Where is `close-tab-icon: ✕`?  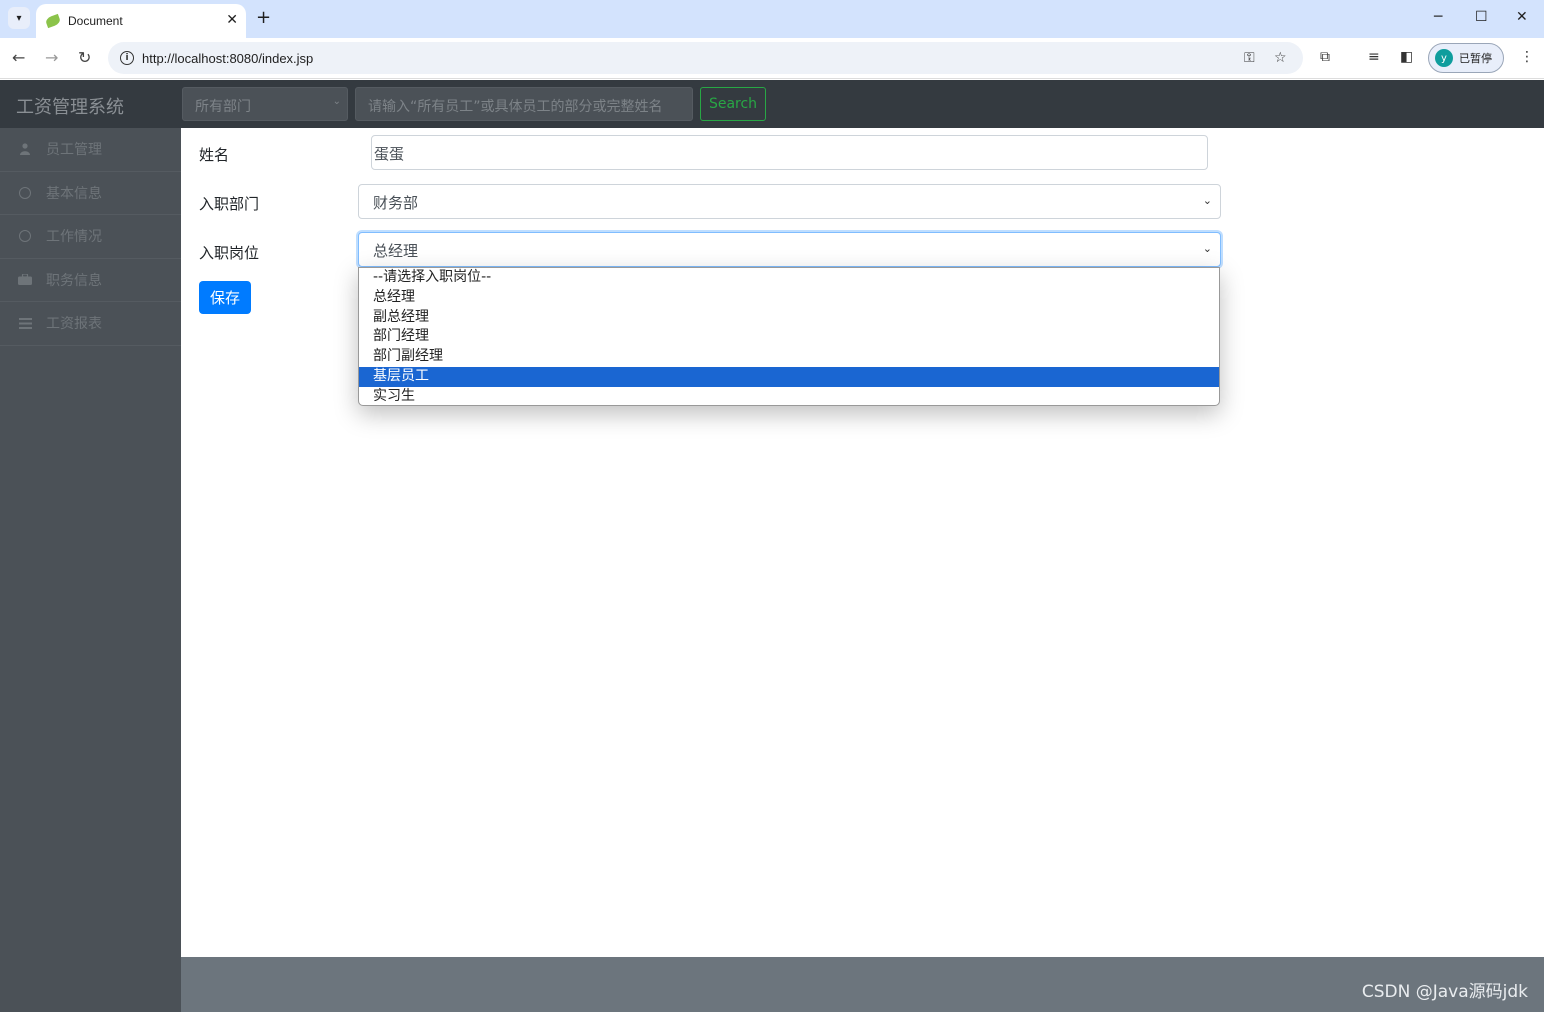 close-tab-icon: ✕ is located at coordinates (232, 20).